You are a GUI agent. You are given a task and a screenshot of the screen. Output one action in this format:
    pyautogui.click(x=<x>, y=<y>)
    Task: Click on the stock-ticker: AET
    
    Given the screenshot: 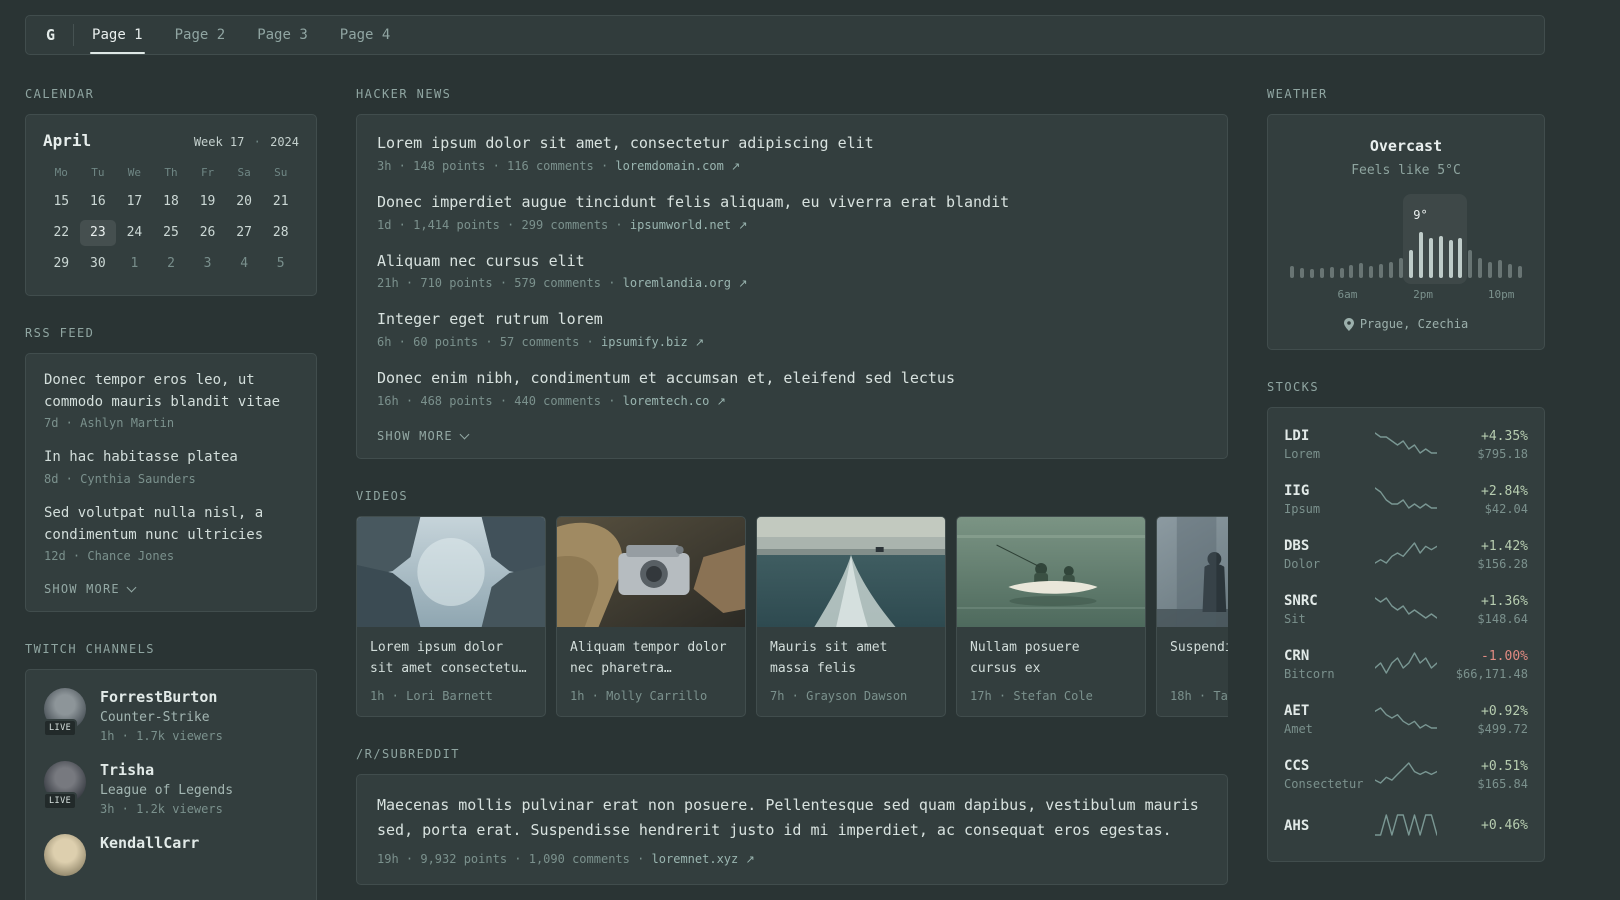 What is the action you would take?
    pyautogui.click(x=1297, y=711)
    